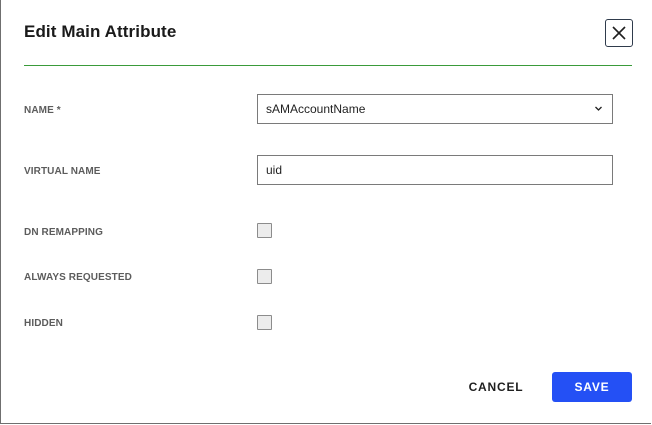 The image size is (652, 425). What do you see at coordinates (274, 170) in the screenshot?
I see `virtual-name-input-value: uid` at bounding box center [274, 170].